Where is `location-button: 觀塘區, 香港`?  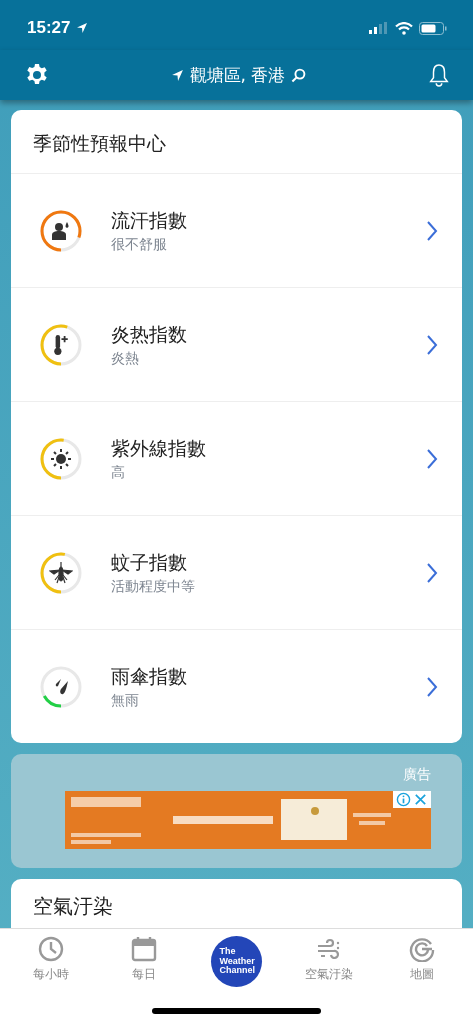 location-button: 觀塘區, 香港 is located at coordinates (238, 75).